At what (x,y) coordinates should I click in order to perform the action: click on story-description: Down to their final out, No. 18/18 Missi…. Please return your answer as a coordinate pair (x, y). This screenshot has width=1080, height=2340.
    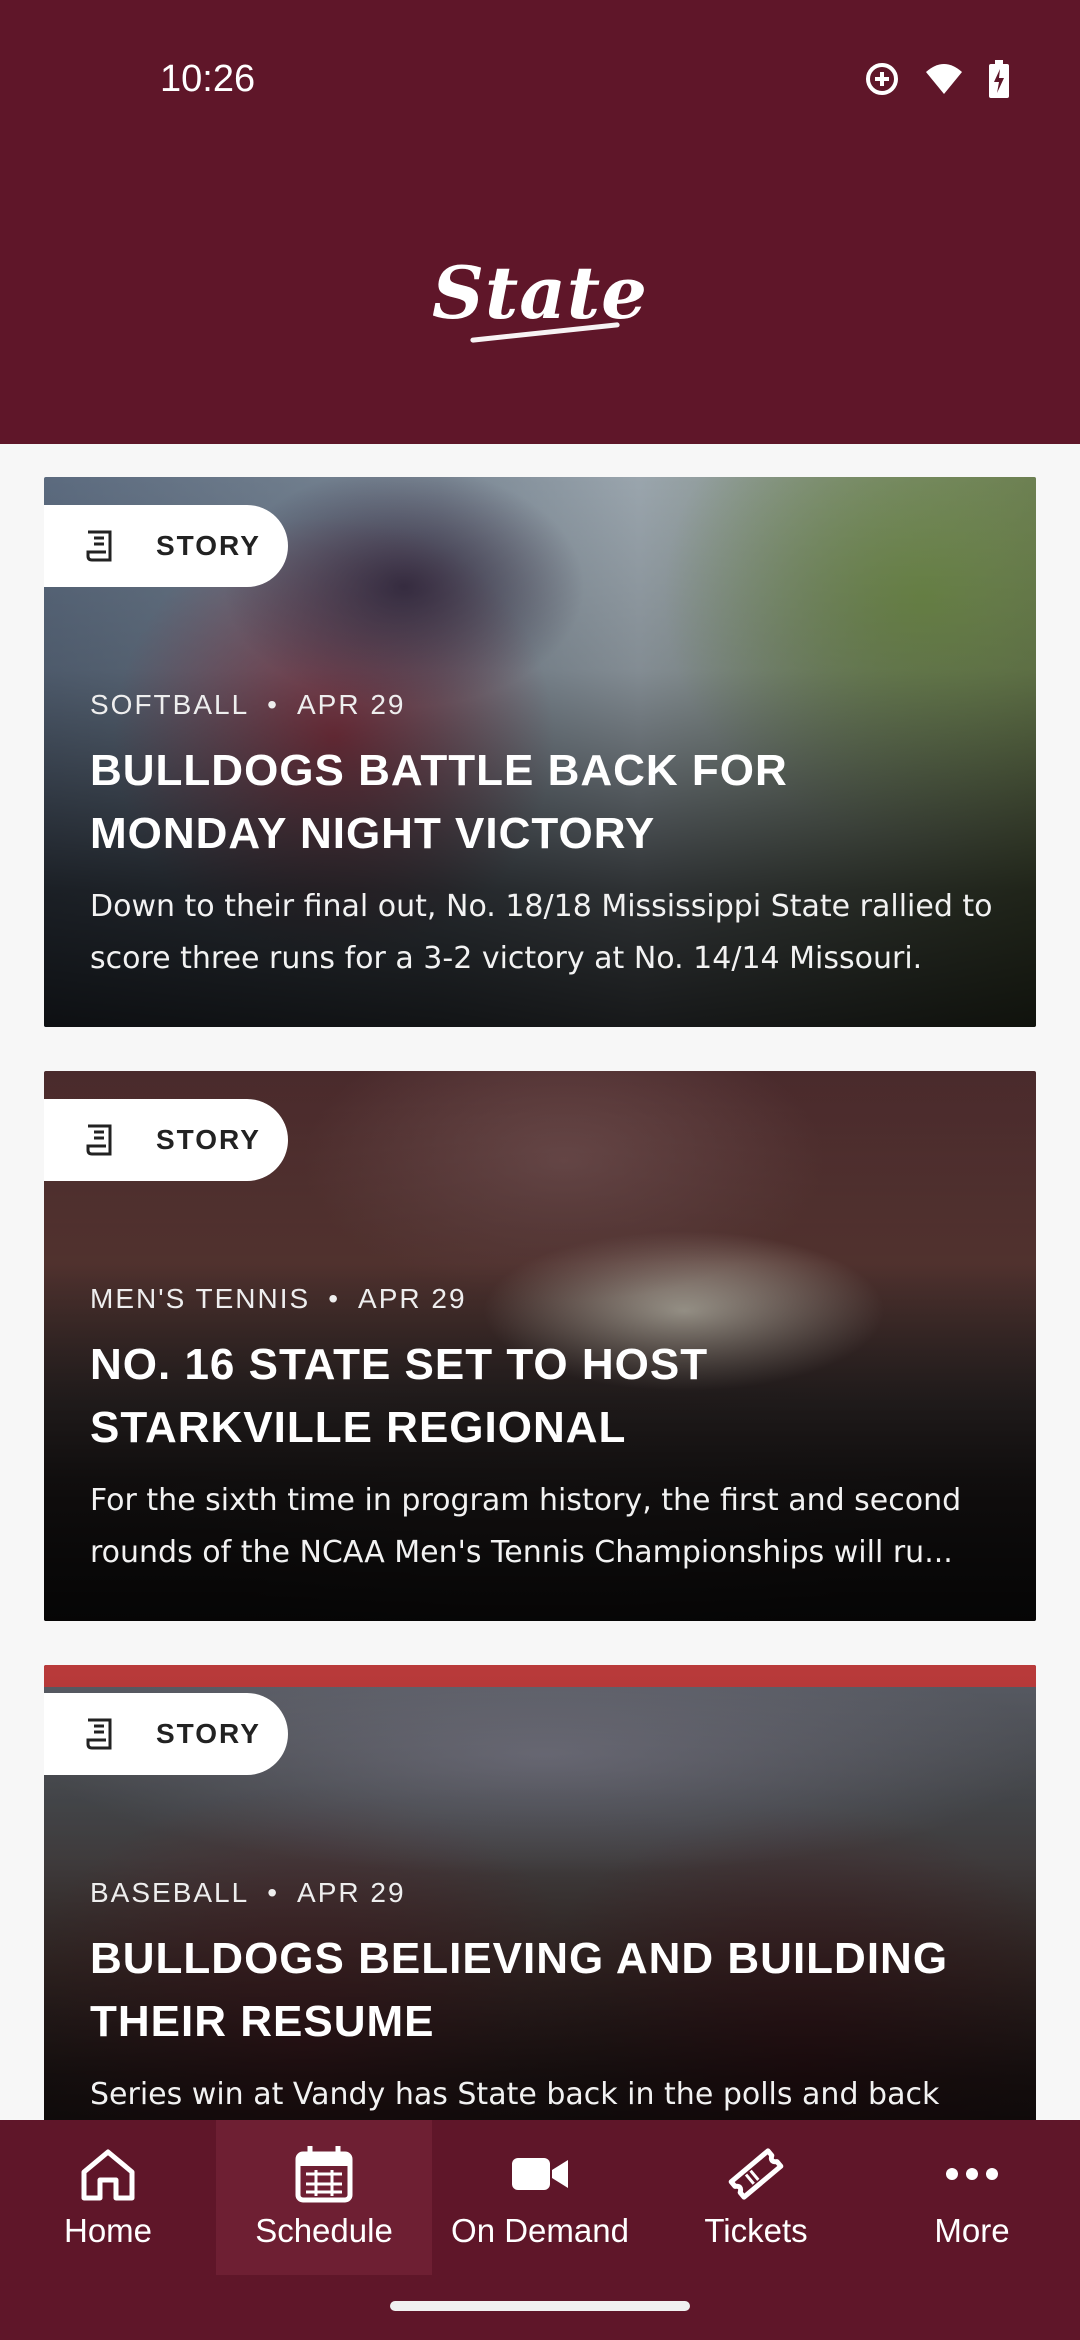
    Looking at the image, I should click on (541, 932).